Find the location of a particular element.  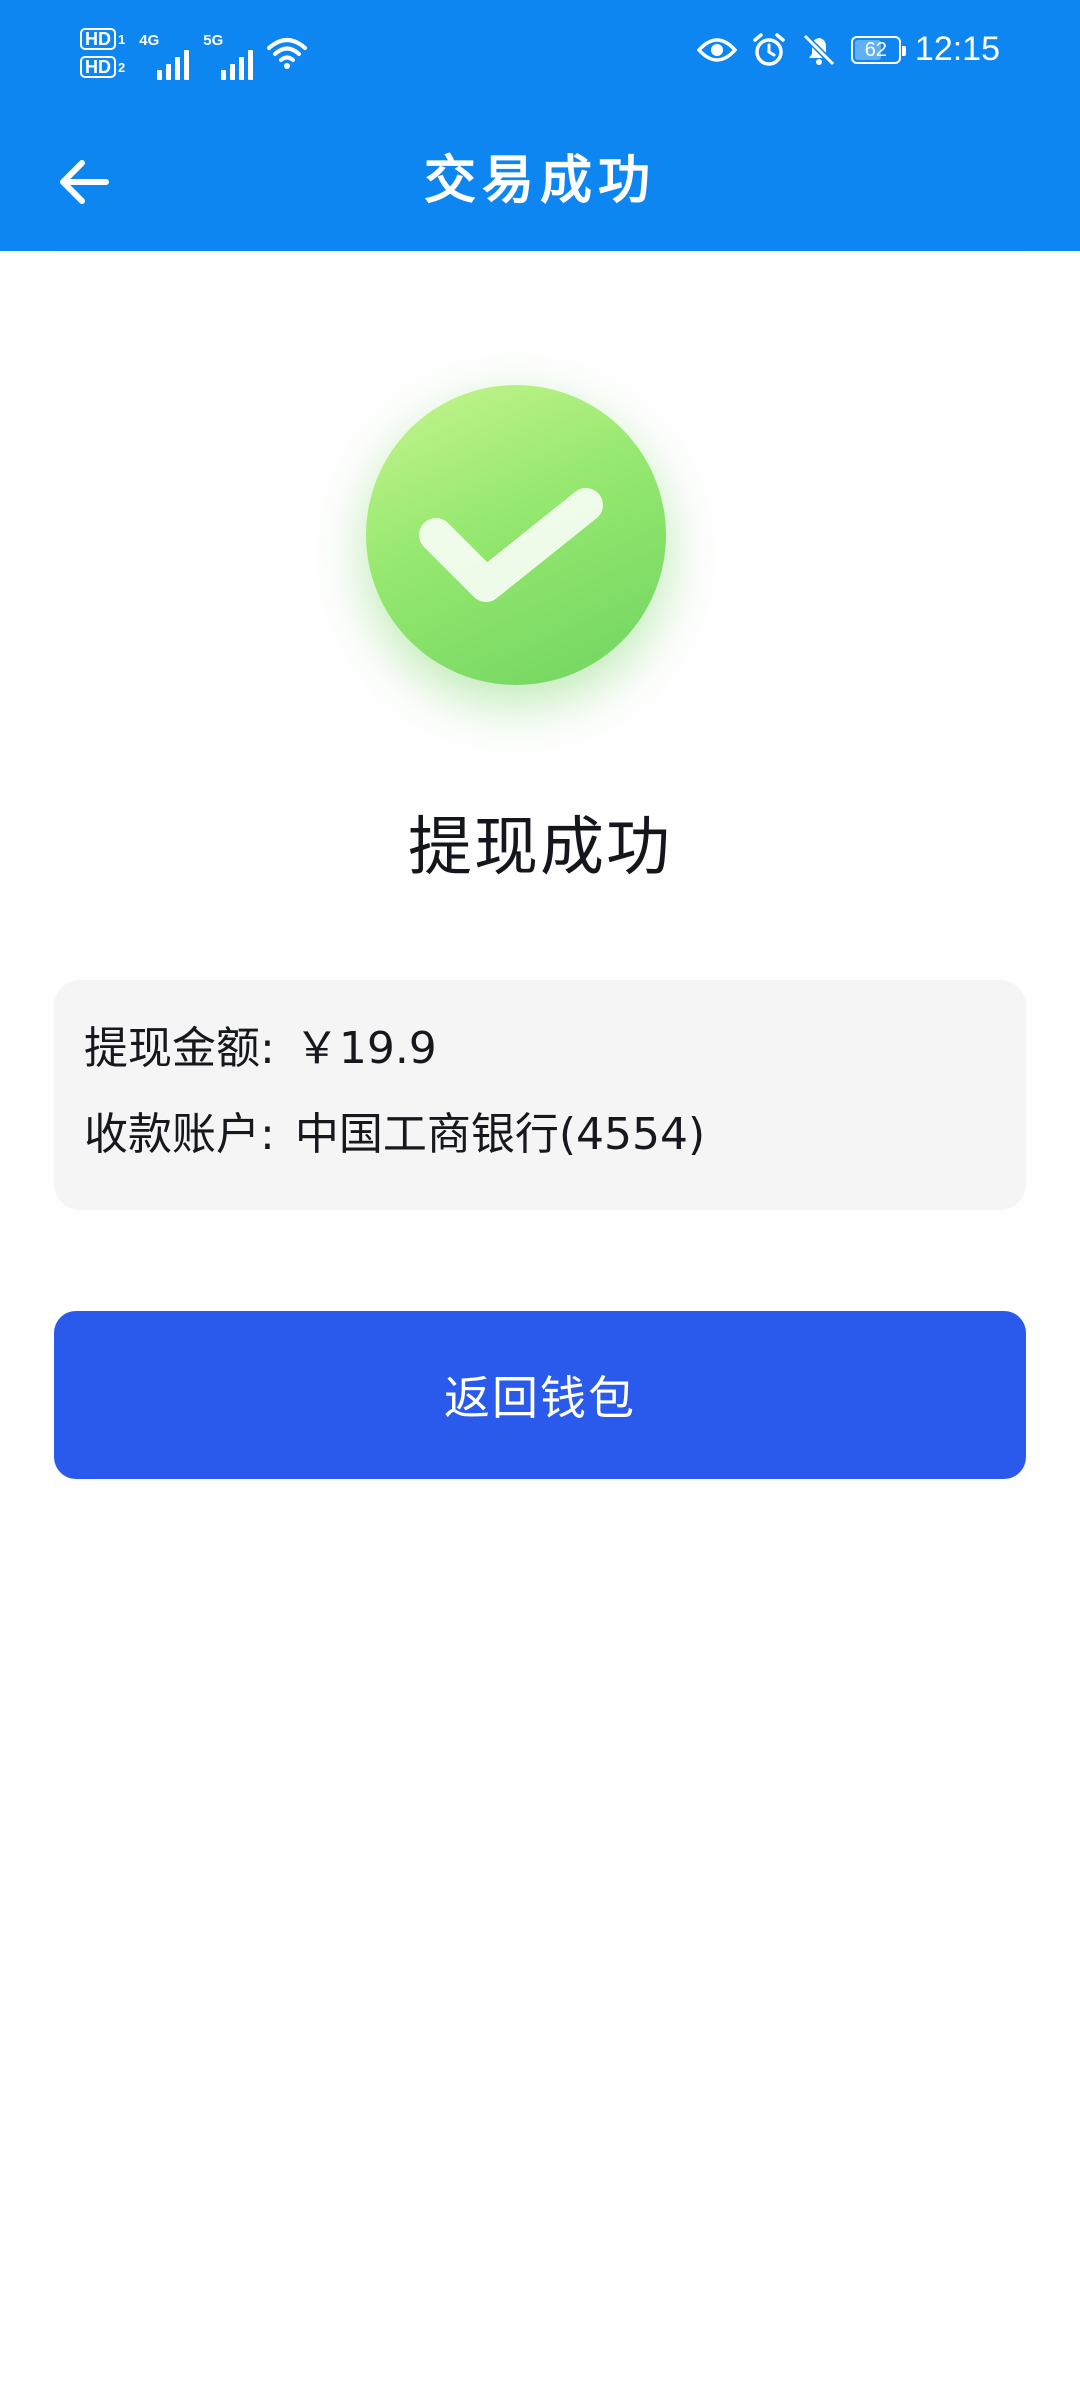

sim1-badge-label: HD is located at coordinates (98, 39).